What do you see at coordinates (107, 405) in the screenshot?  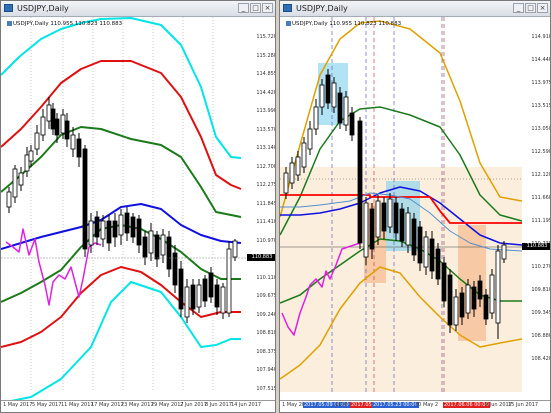 I see `time-tick-label: 17 May 2017` at bounding box center [107, 405].